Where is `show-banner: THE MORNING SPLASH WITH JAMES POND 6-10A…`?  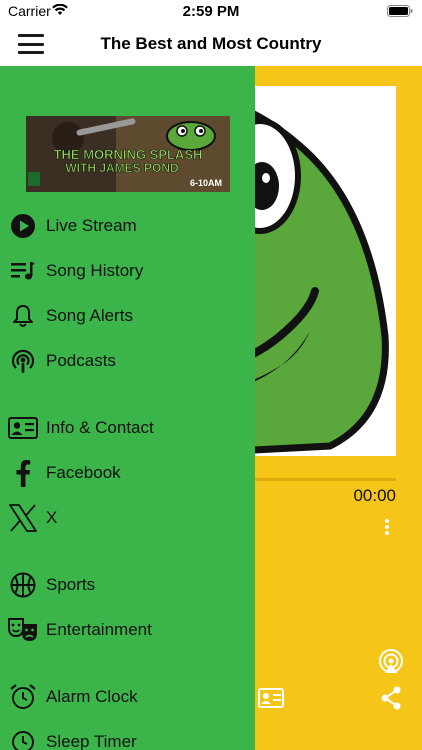 show-banner: THE MORNING SPLASH WITH JAMES POND 6-10A… is located at coordinates (128, 154).